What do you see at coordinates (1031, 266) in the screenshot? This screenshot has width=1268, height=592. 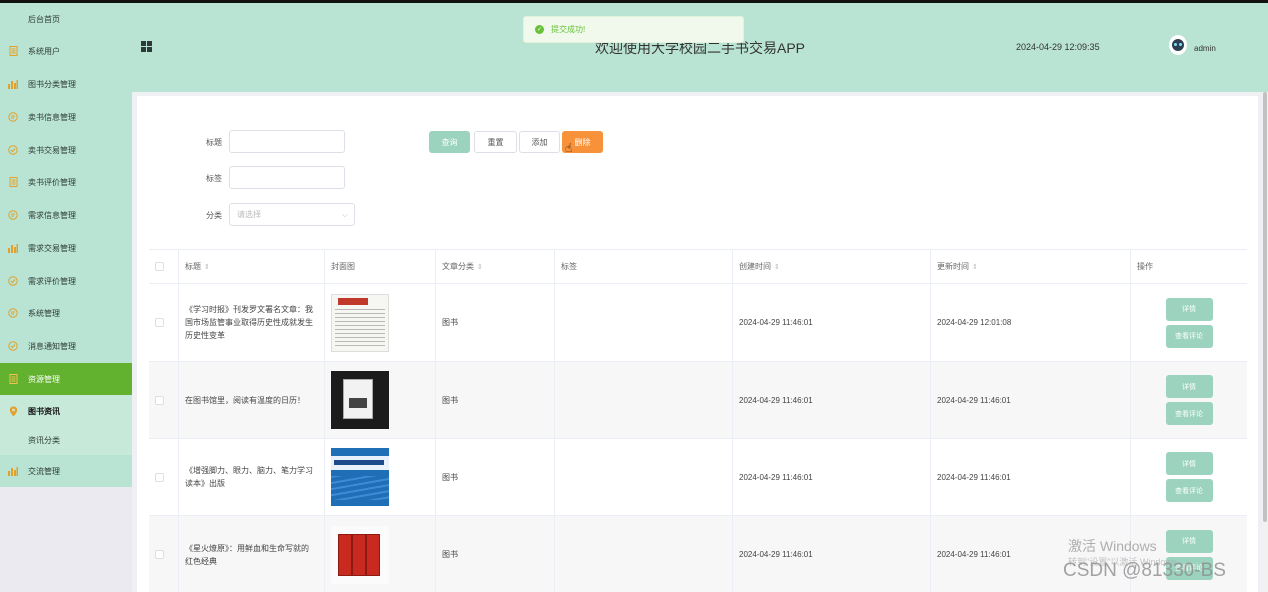 I see `header-updated: 更新时间 ⇕` at bounding box center [1031, 266].